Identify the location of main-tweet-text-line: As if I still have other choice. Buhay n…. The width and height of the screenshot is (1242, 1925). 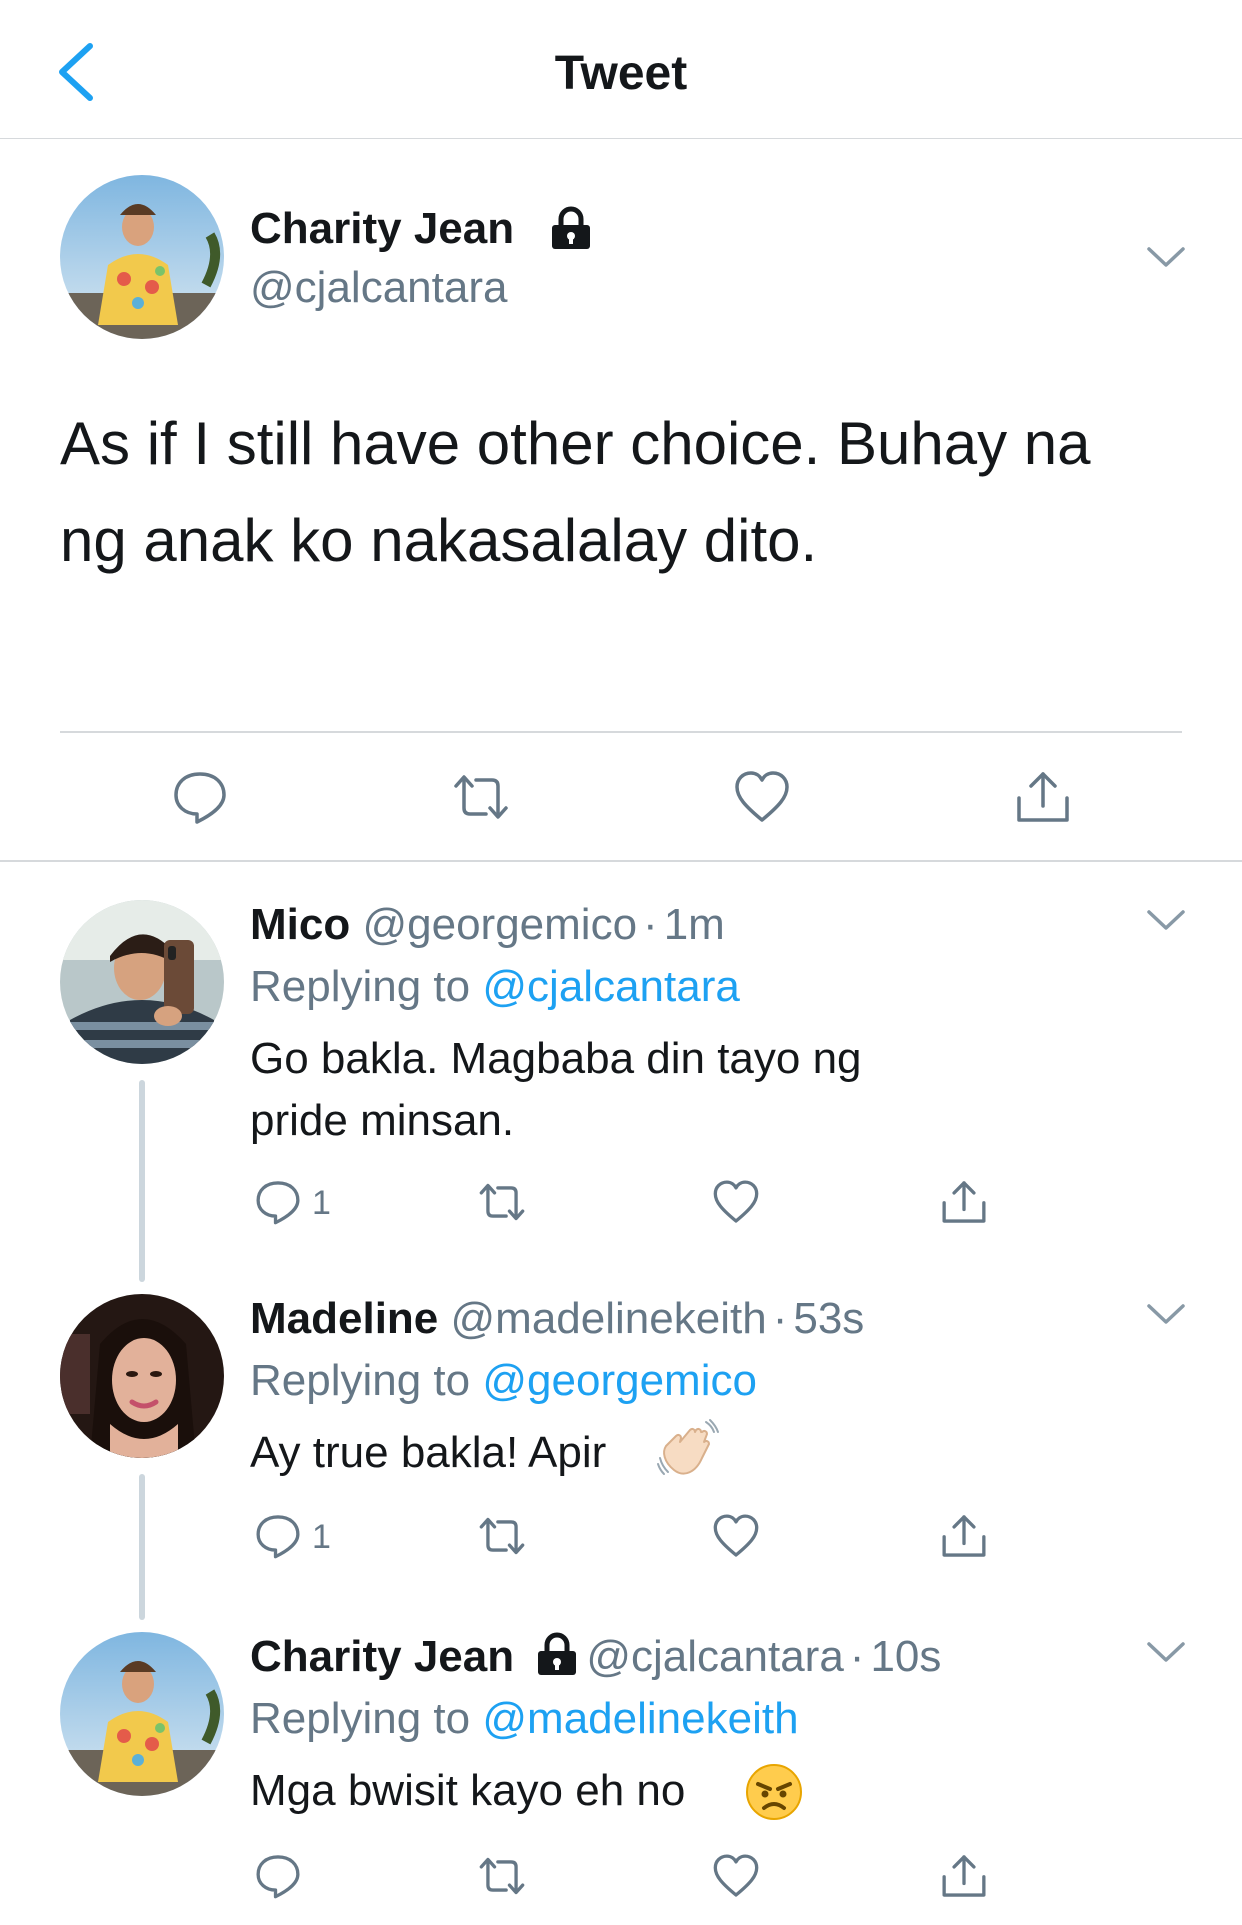
(575, 443).